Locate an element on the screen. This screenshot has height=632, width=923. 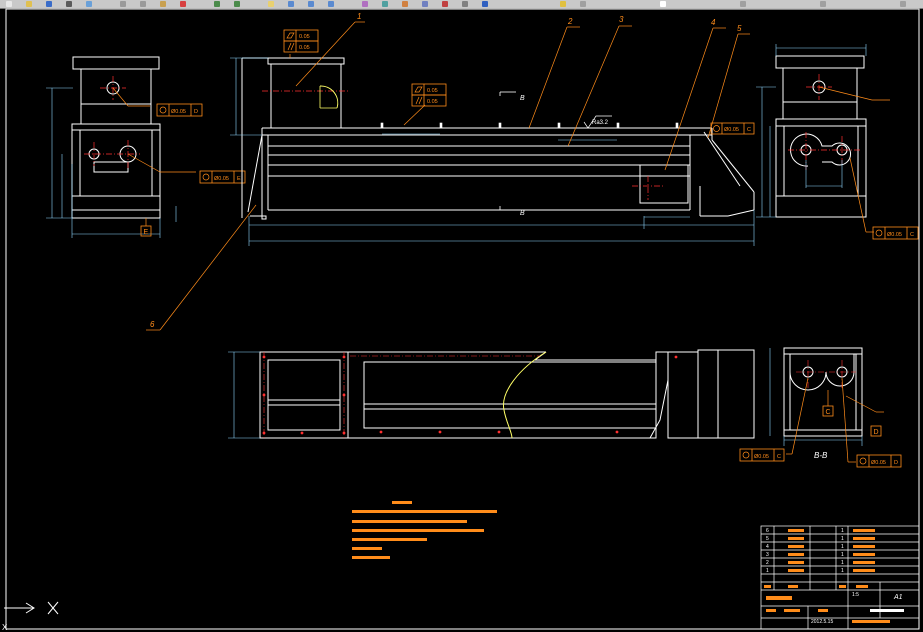
top-view-centerlines is located at coordinates (401, 395).